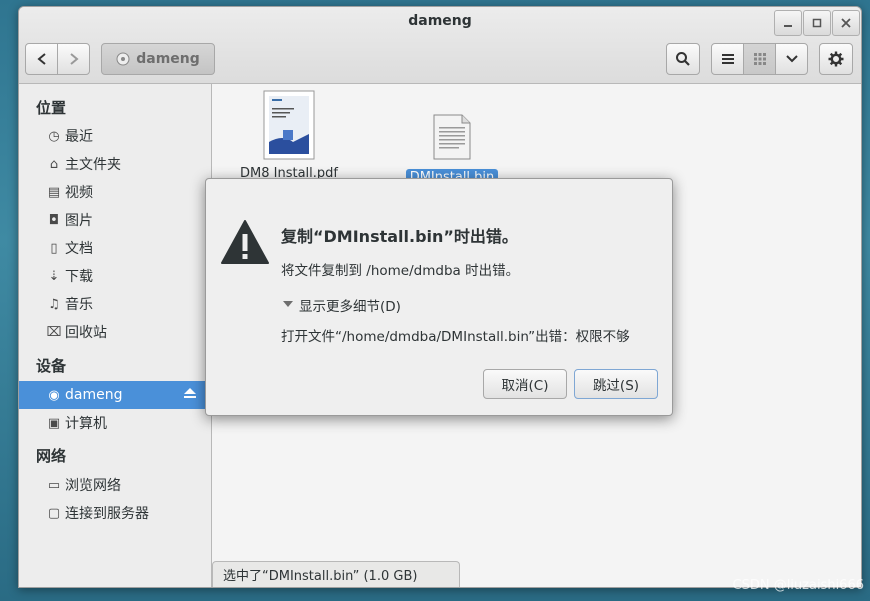 This screenshot has width=870, height=601. I want to click on back-button, so click(41, 59).